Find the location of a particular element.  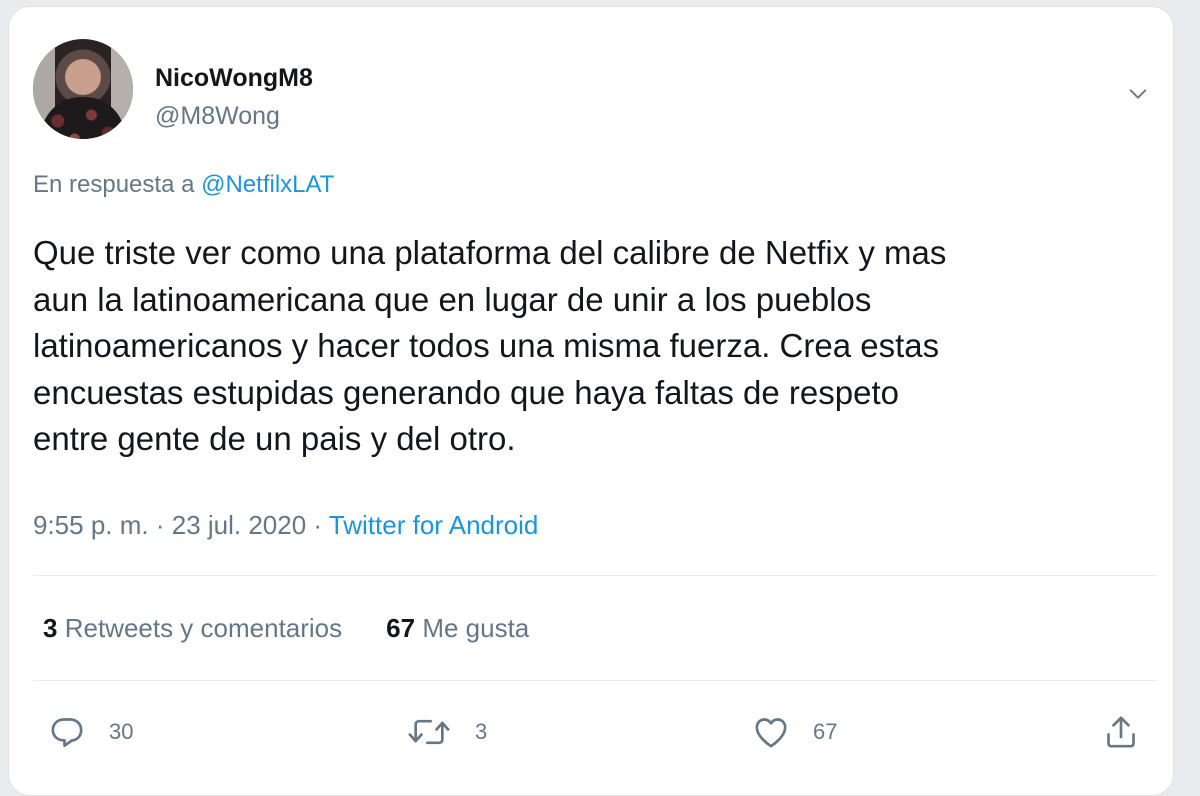

likes-stat: 67 Me gusta is located at coordinates (457, 628).